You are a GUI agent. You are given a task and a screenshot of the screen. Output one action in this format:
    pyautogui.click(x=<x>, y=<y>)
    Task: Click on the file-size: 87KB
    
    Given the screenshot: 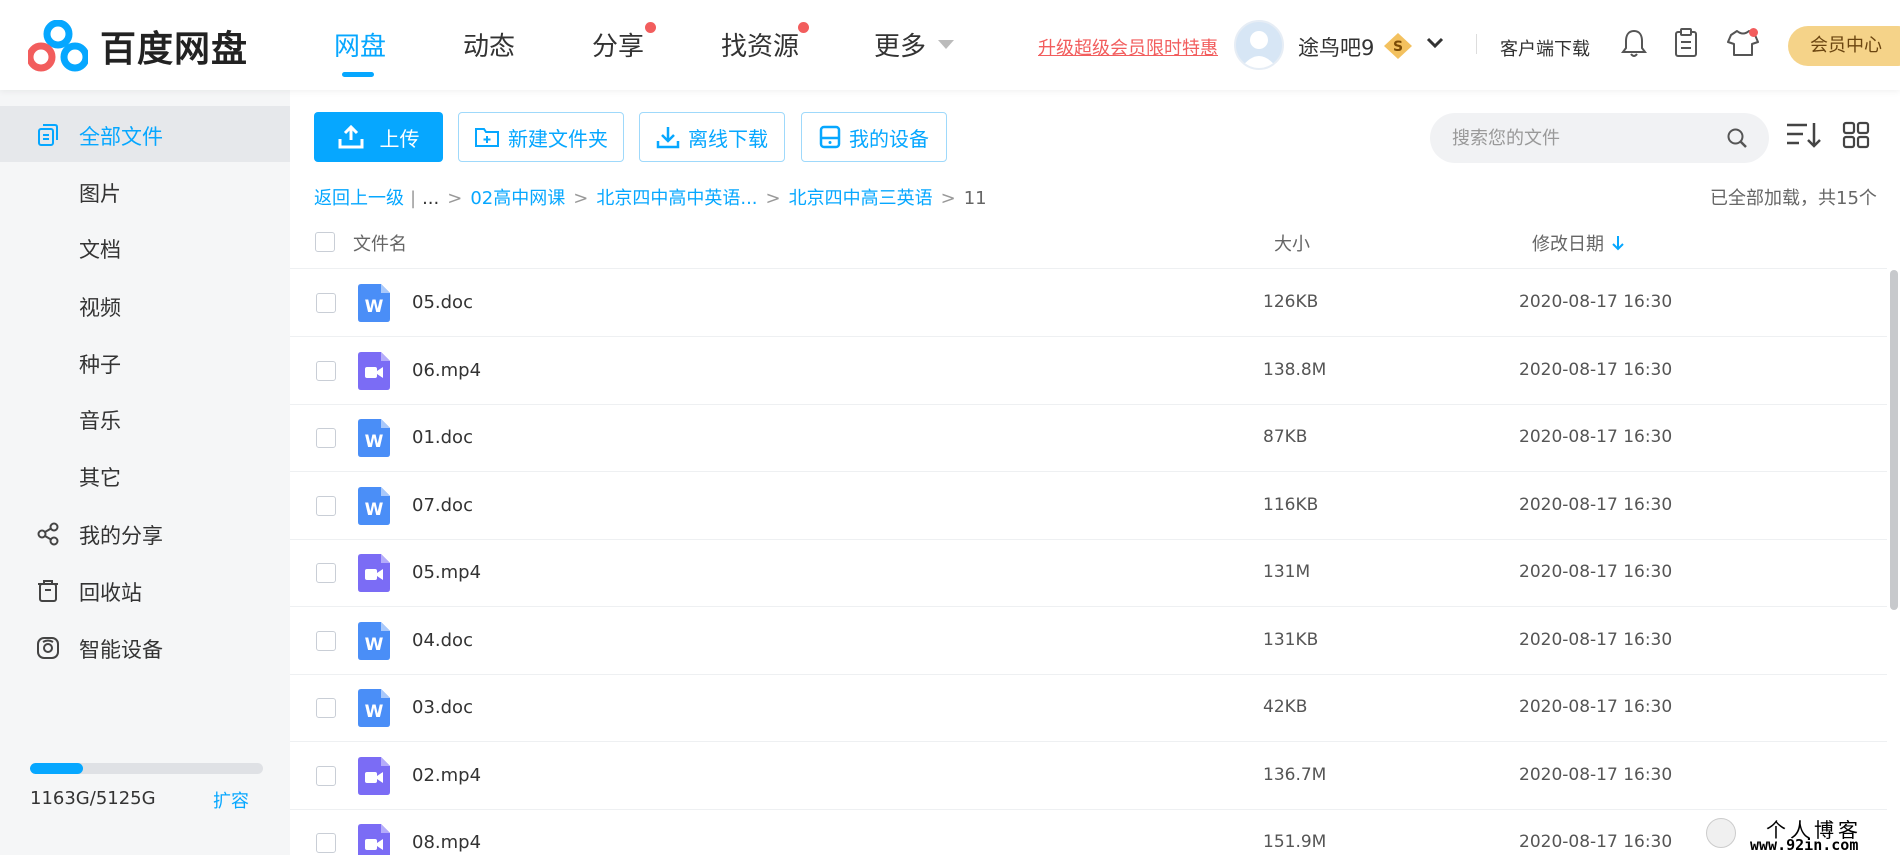 What is the action you would take?
    pyautogui.click(x=1285, y=437)
    